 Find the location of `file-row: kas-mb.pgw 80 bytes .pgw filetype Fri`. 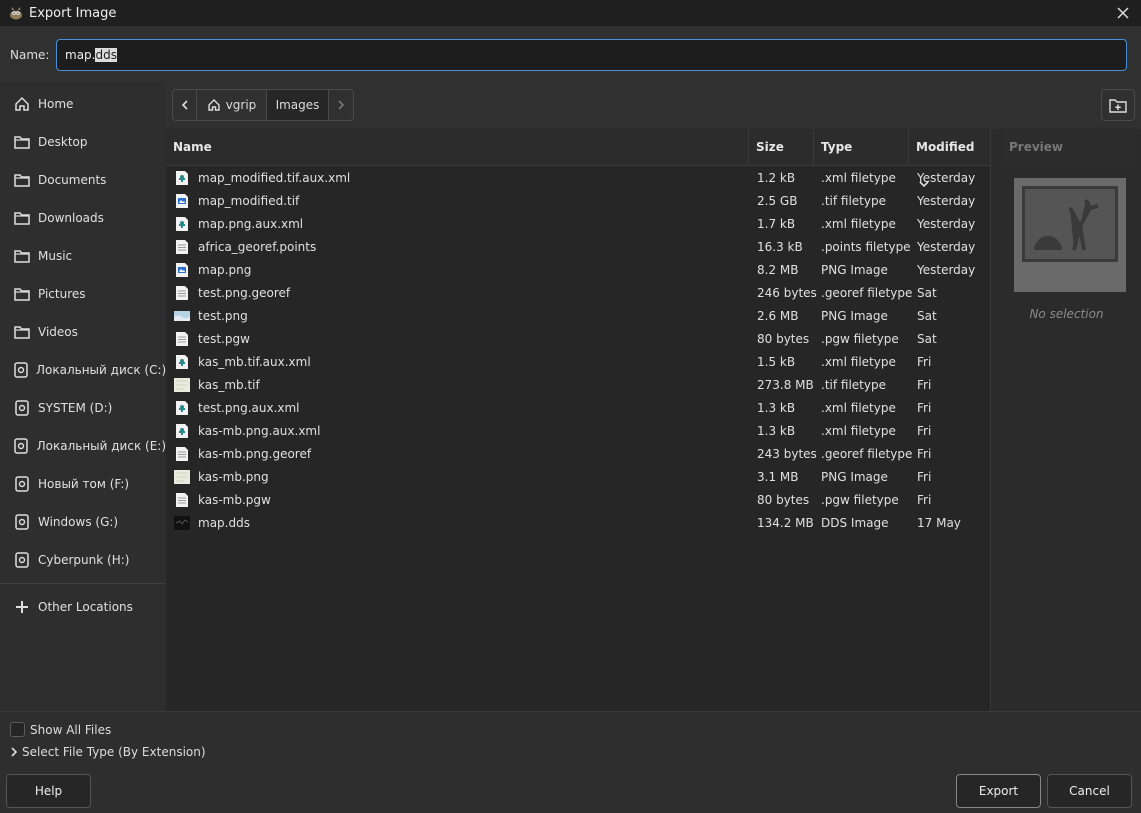

file-row: kas-mb.pgw 80 bytes .pgw filetype Fri is located at coordinates (578, 500).